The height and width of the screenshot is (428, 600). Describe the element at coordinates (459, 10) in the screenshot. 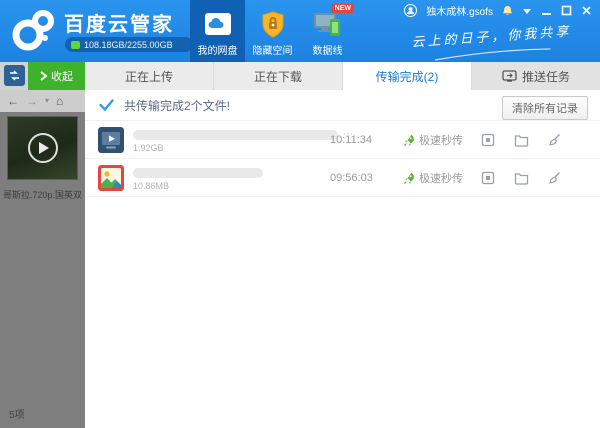

I see `username: 独木成林.gsofs` at that location.